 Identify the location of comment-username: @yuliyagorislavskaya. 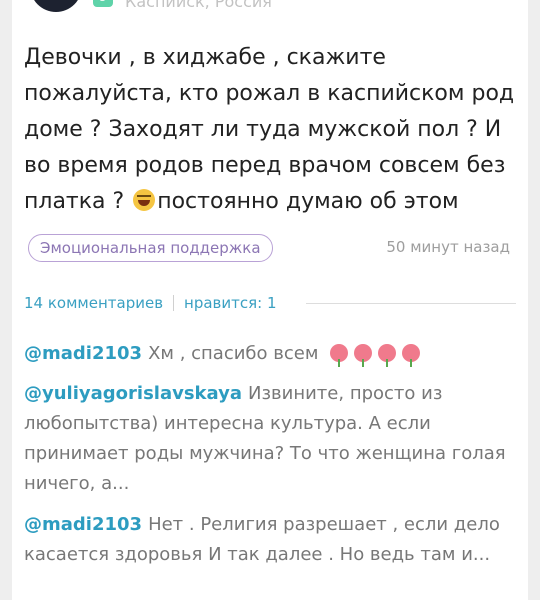
(133, 393).